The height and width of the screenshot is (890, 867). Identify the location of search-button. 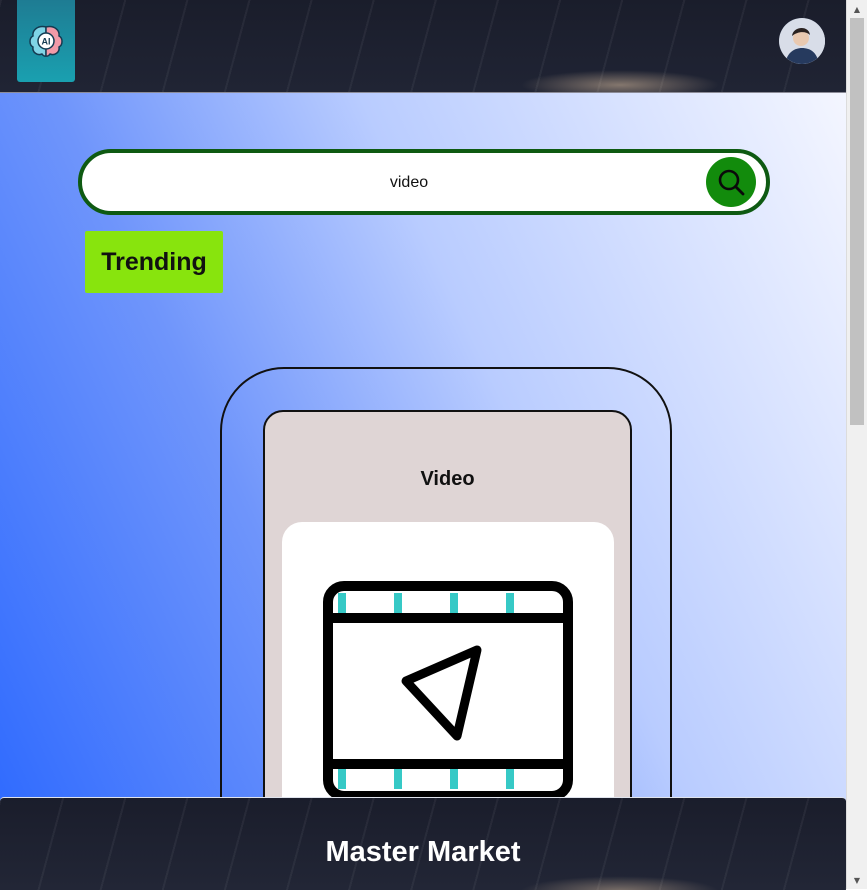
(731, 182).